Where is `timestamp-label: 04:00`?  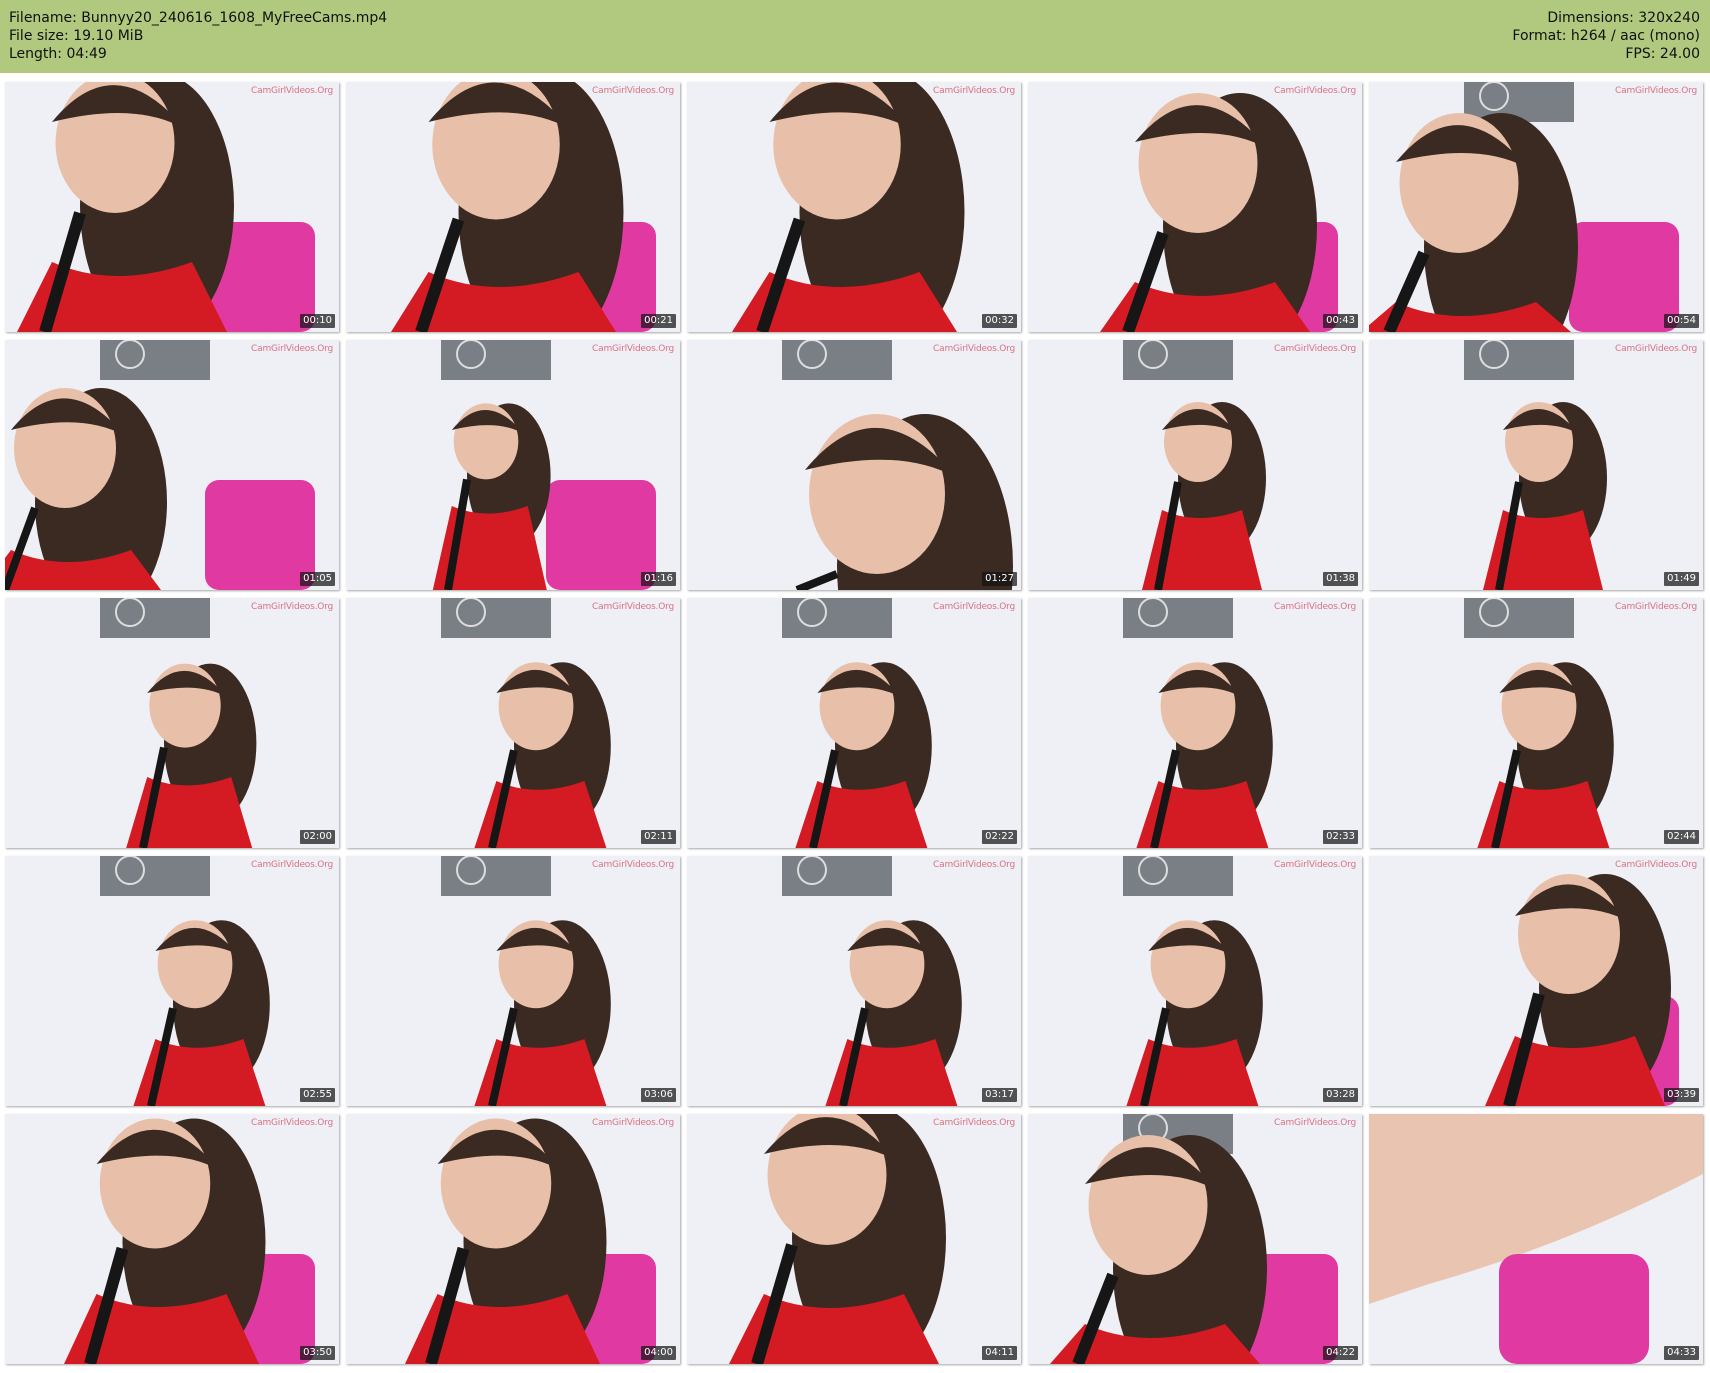
timestamp-label: 04:00 is located at coordinates (658, 1353).